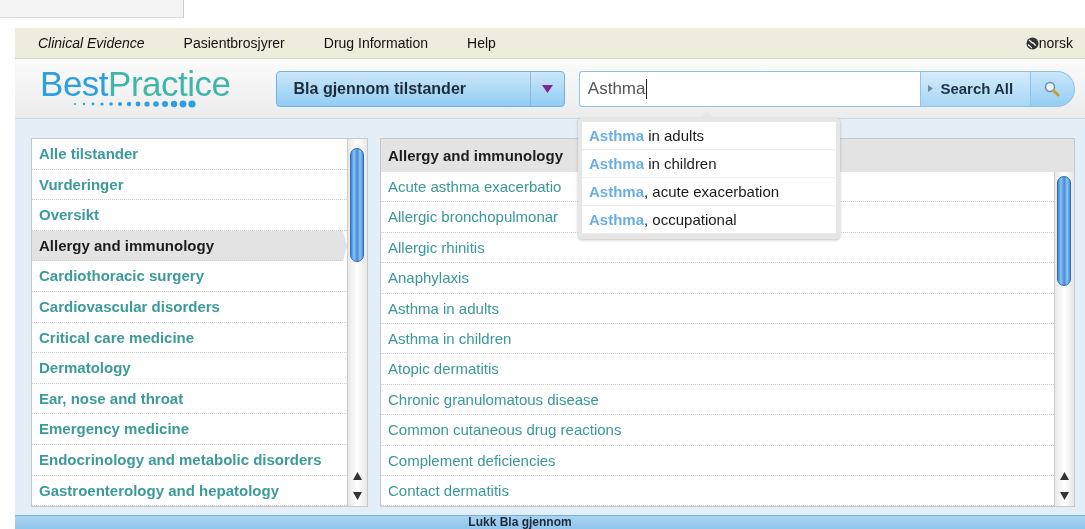 Image resolution: width=1085 pixels, height=529 pixels. What do you see at coordinates (1032, 43) in the screenshot?
I see `globe-icon` at bounding box center [1032, 43].